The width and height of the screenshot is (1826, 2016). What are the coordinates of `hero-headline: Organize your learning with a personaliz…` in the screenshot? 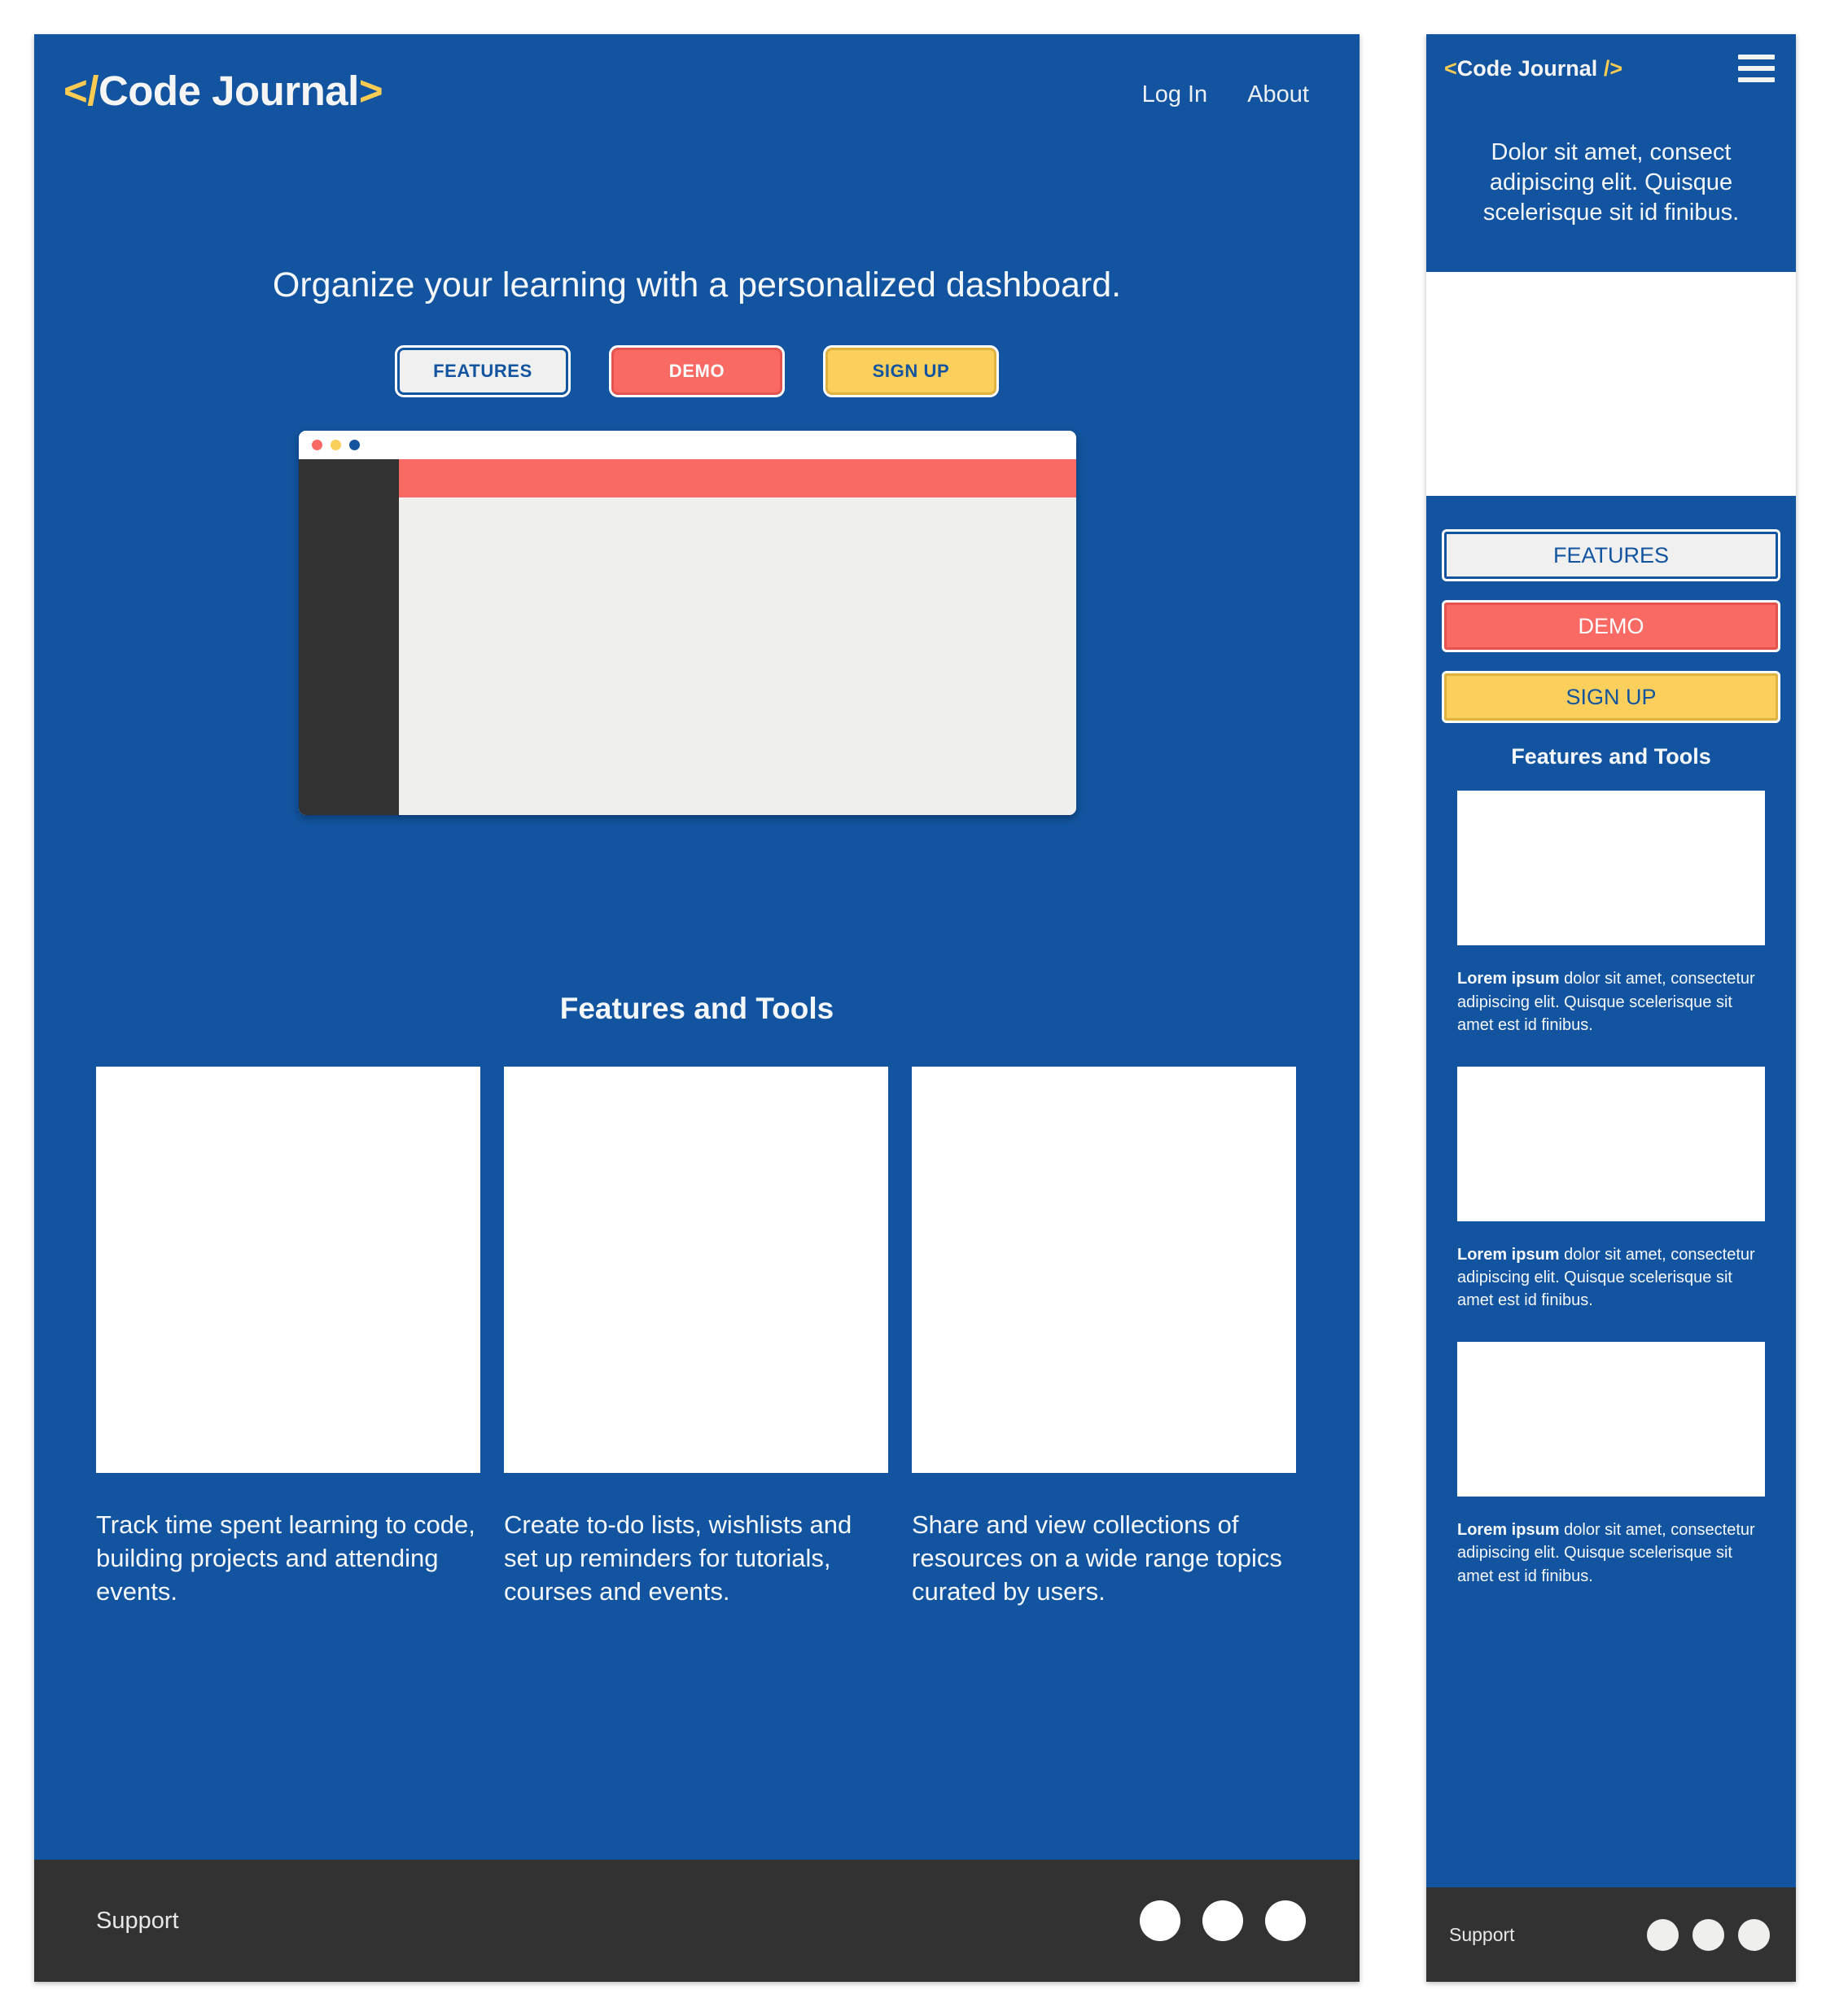 It's located at (697, 285).